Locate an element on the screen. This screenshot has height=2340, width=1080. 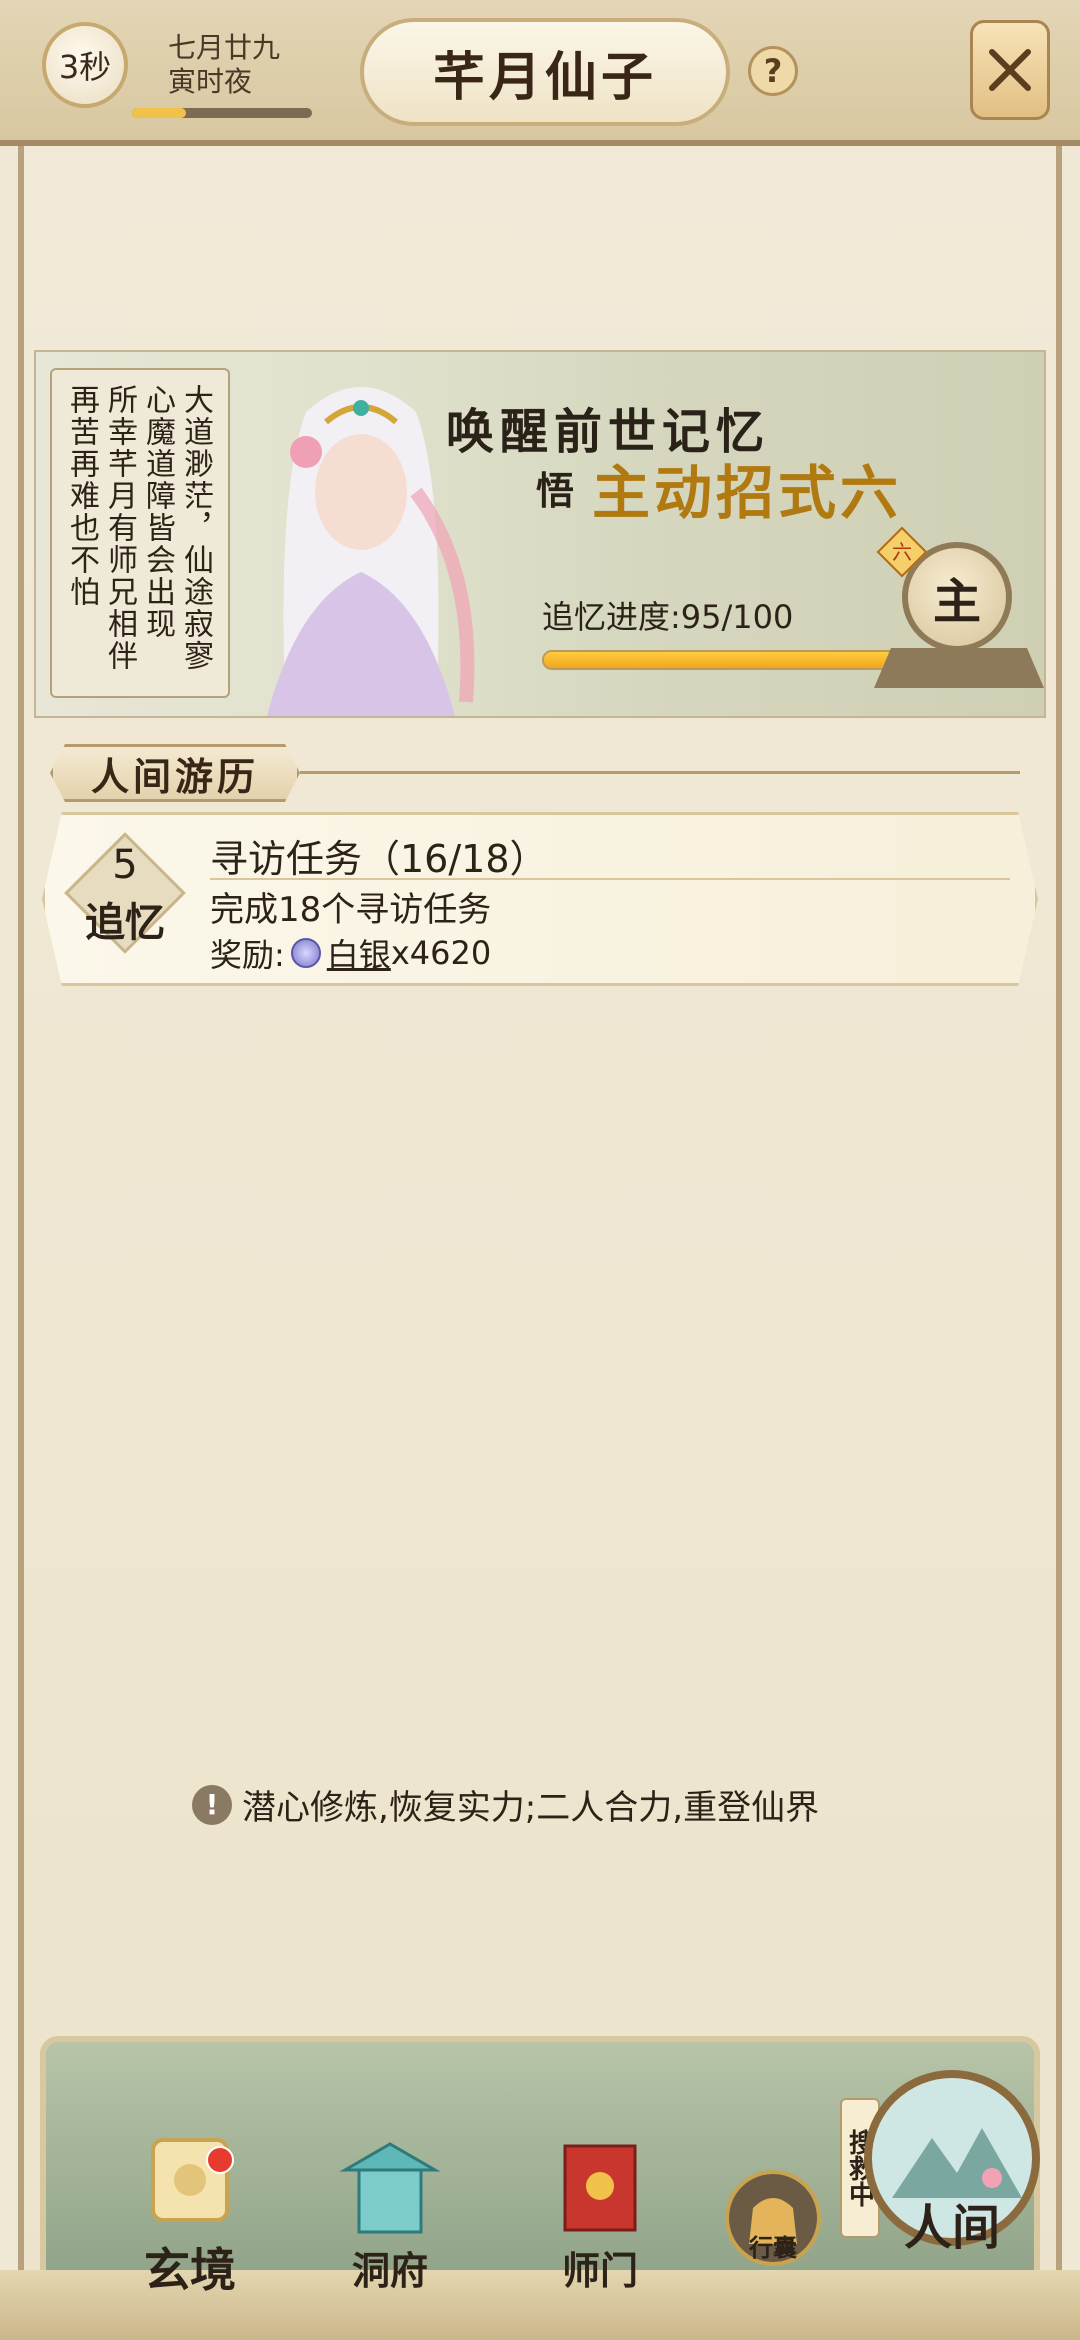
poem-line: 再苦再难也不怕 is located at coordinates (81, 496).